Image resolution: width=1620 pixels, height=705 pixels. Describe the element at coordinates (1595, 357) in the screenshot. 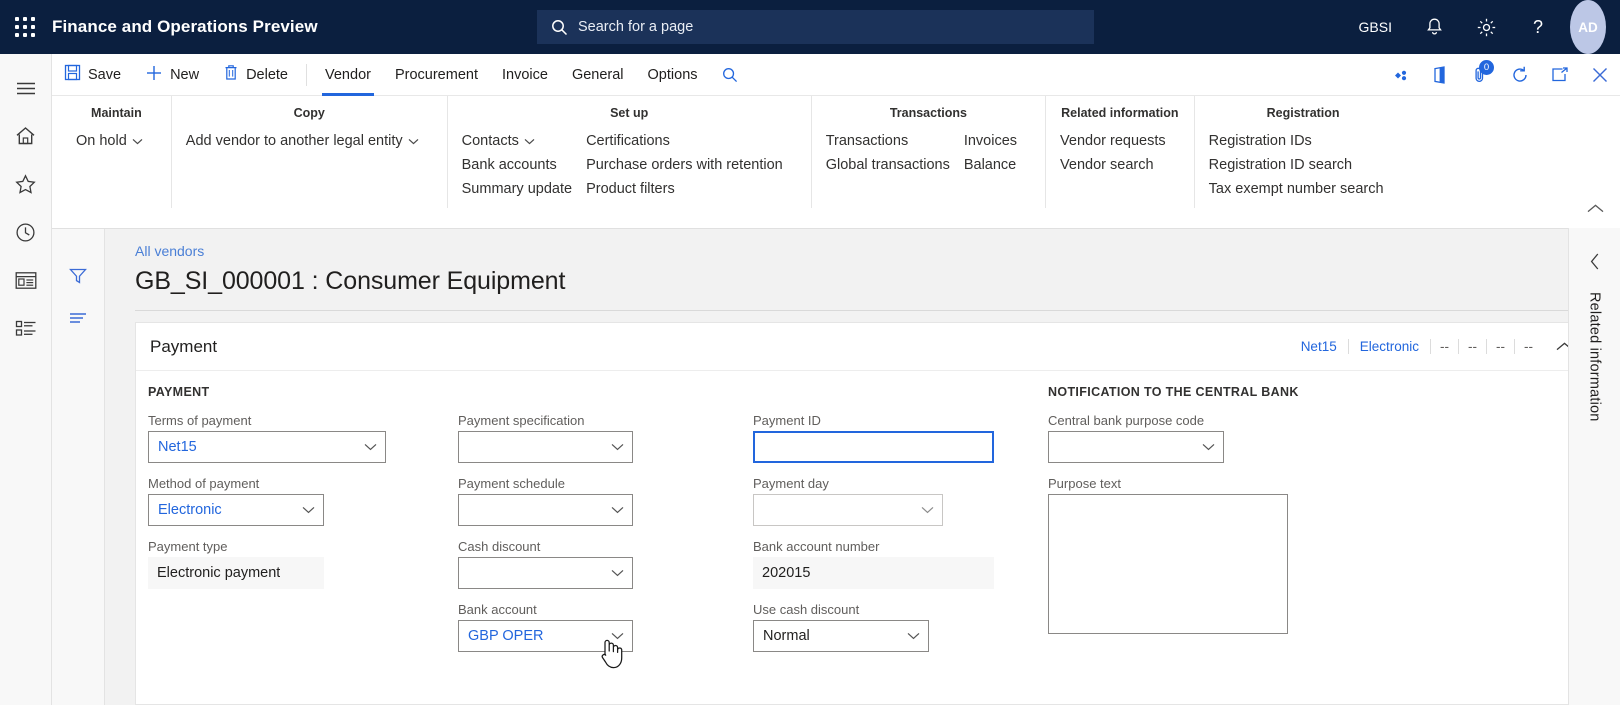

I see `related-information-label: Related information` at that location.